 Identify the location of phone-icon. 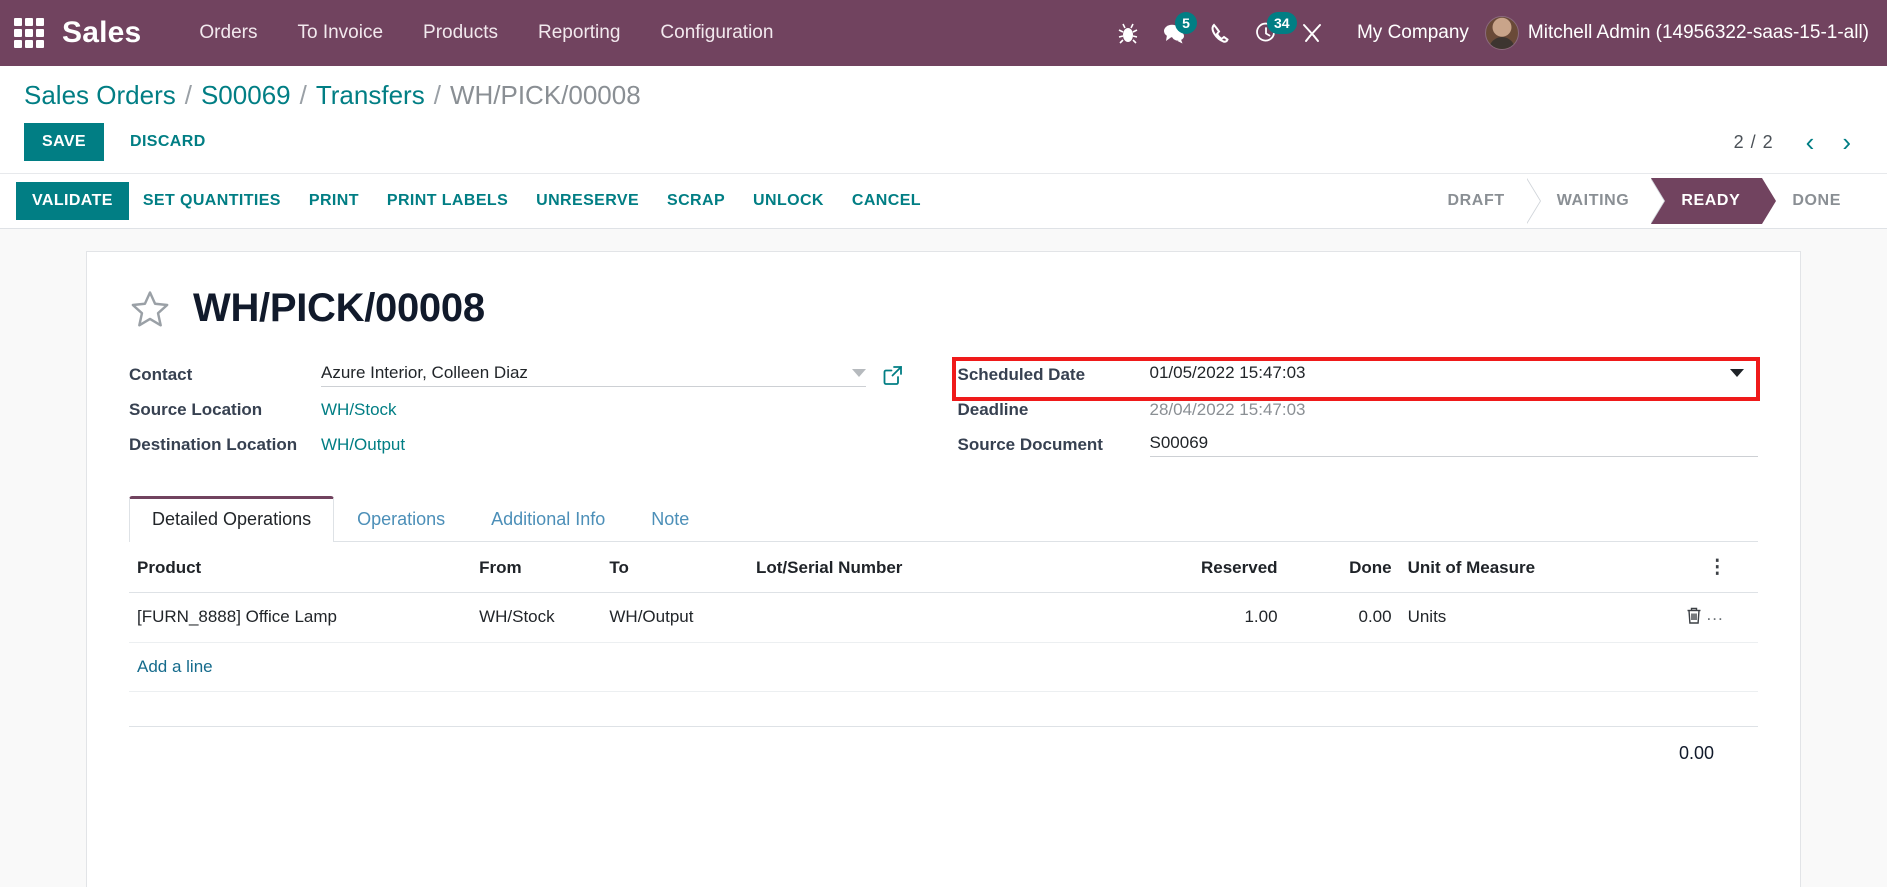
(1220, 33).